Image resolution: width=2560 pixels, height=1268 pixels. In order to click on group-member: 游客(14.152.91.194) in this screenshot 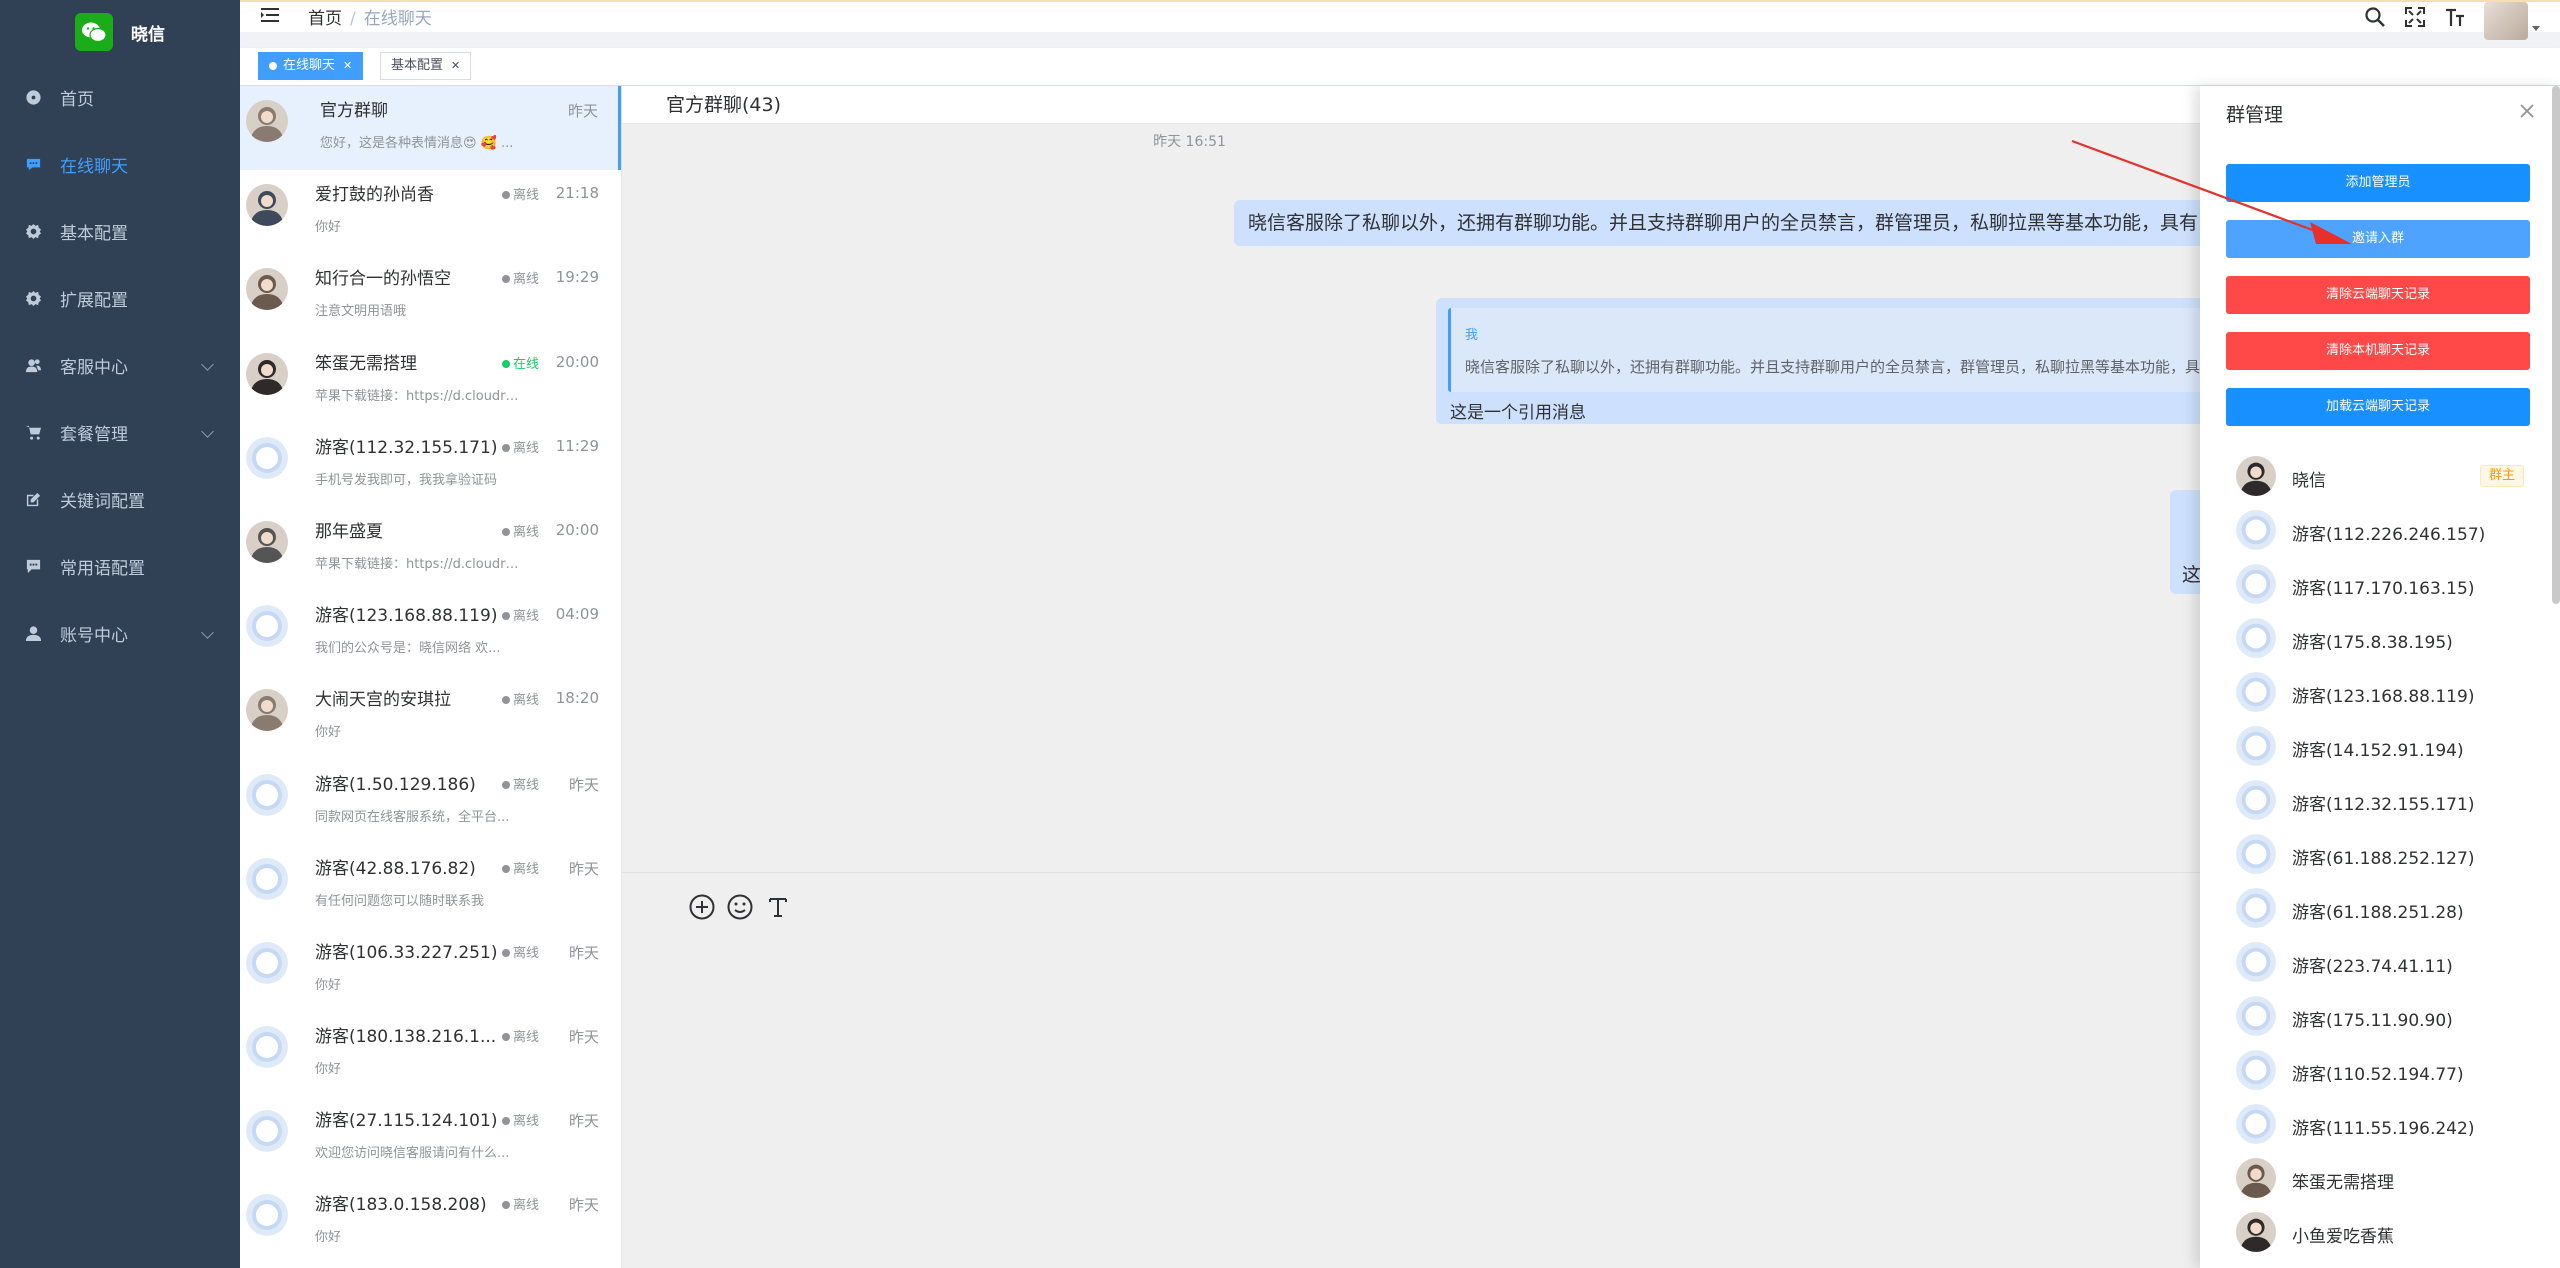, I will do `click(2386, 746)`.